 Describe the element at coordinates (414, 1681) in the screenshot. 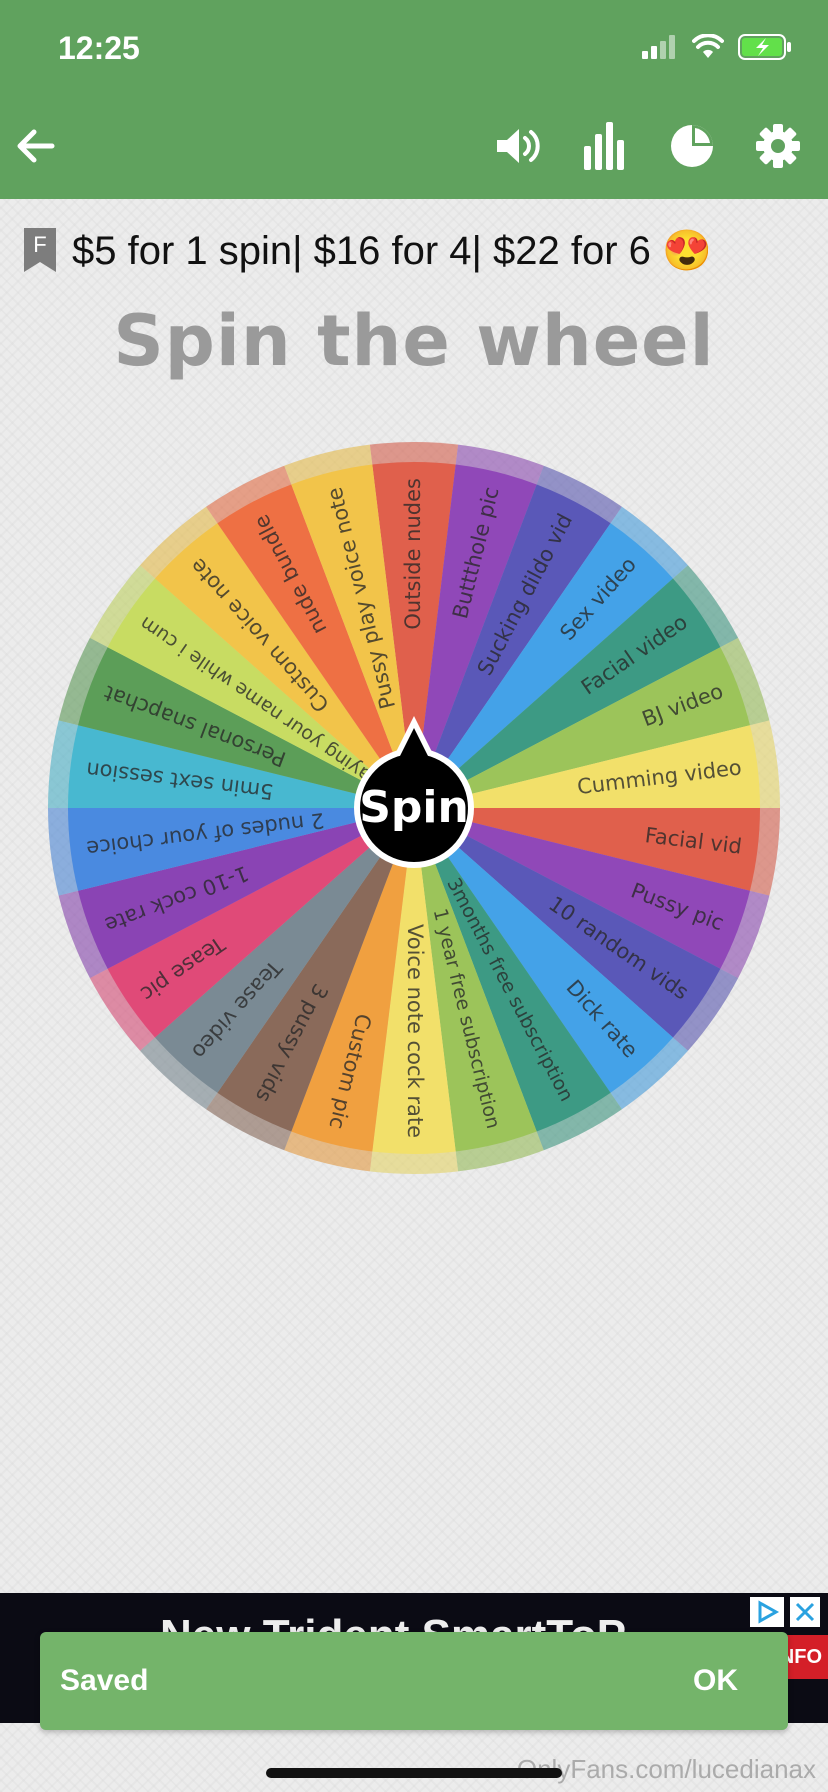

I see `saved-toast: Saved OK` at that location.